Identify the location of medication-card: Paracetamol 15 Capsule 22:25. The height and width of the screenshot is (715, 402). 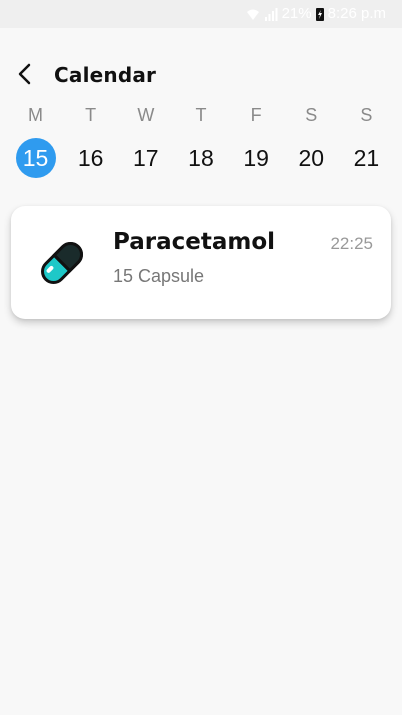
(201, 262).